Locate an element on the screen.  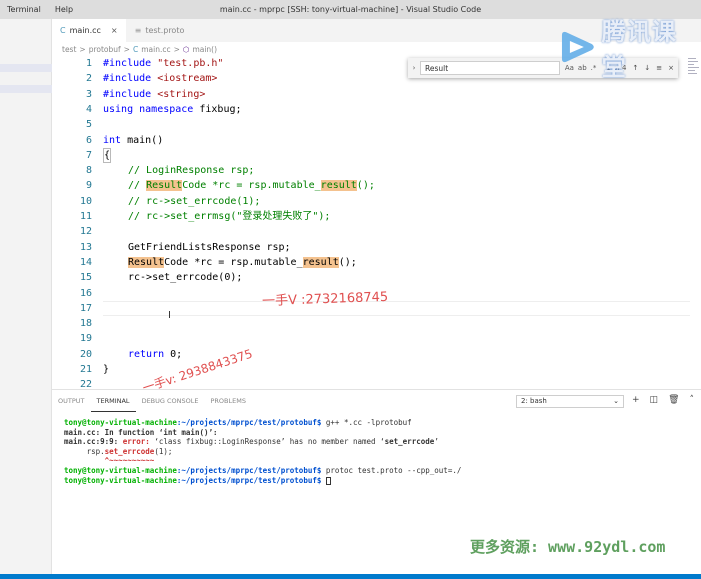
chevron-right-icon: › is located at coordinates (414, 68).